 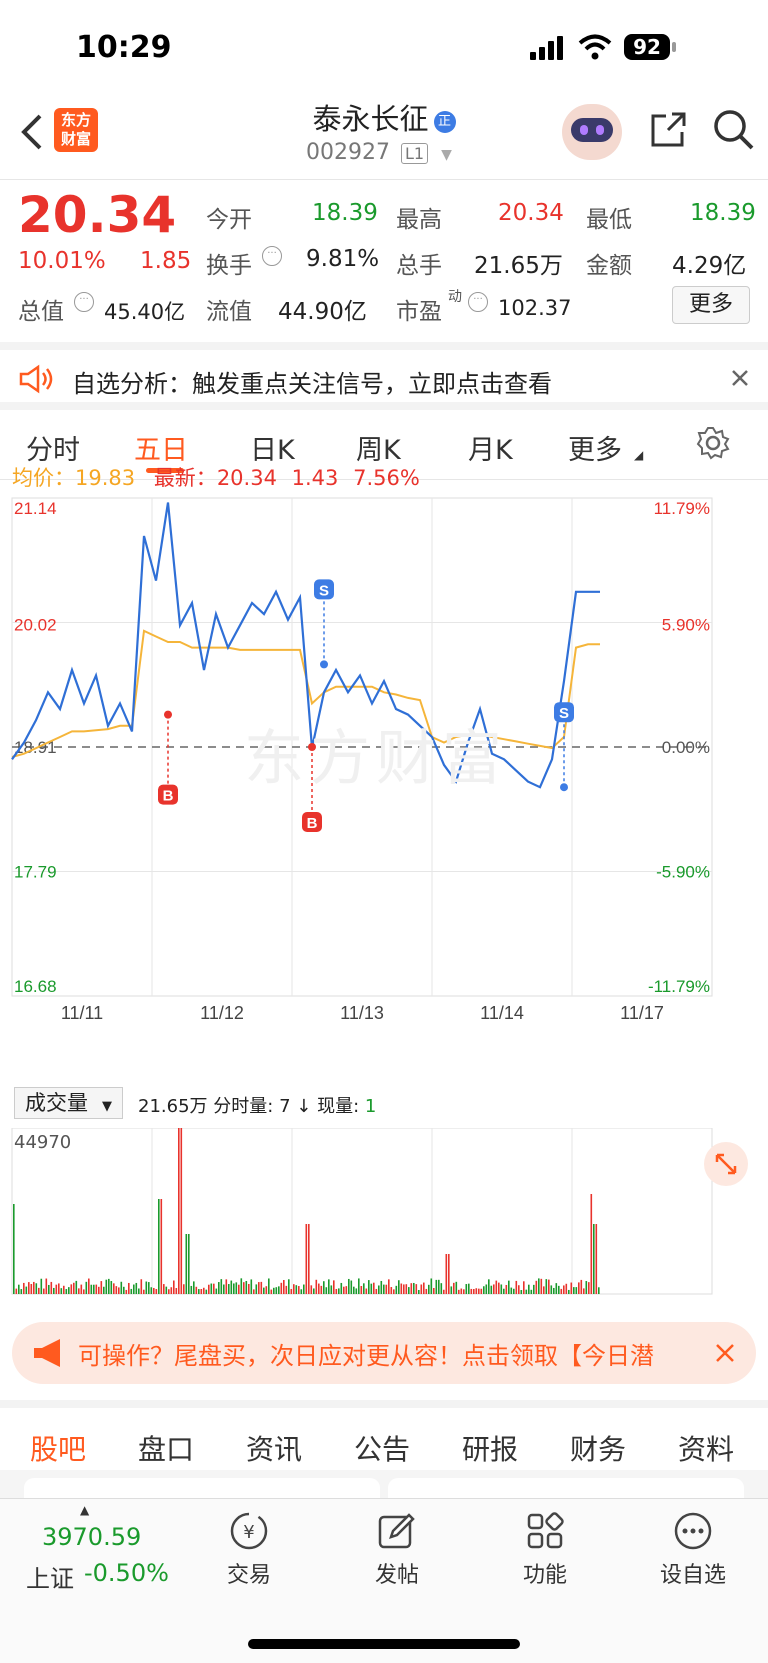 I want to click on volume-canvas, so click(x=362, y=1211).